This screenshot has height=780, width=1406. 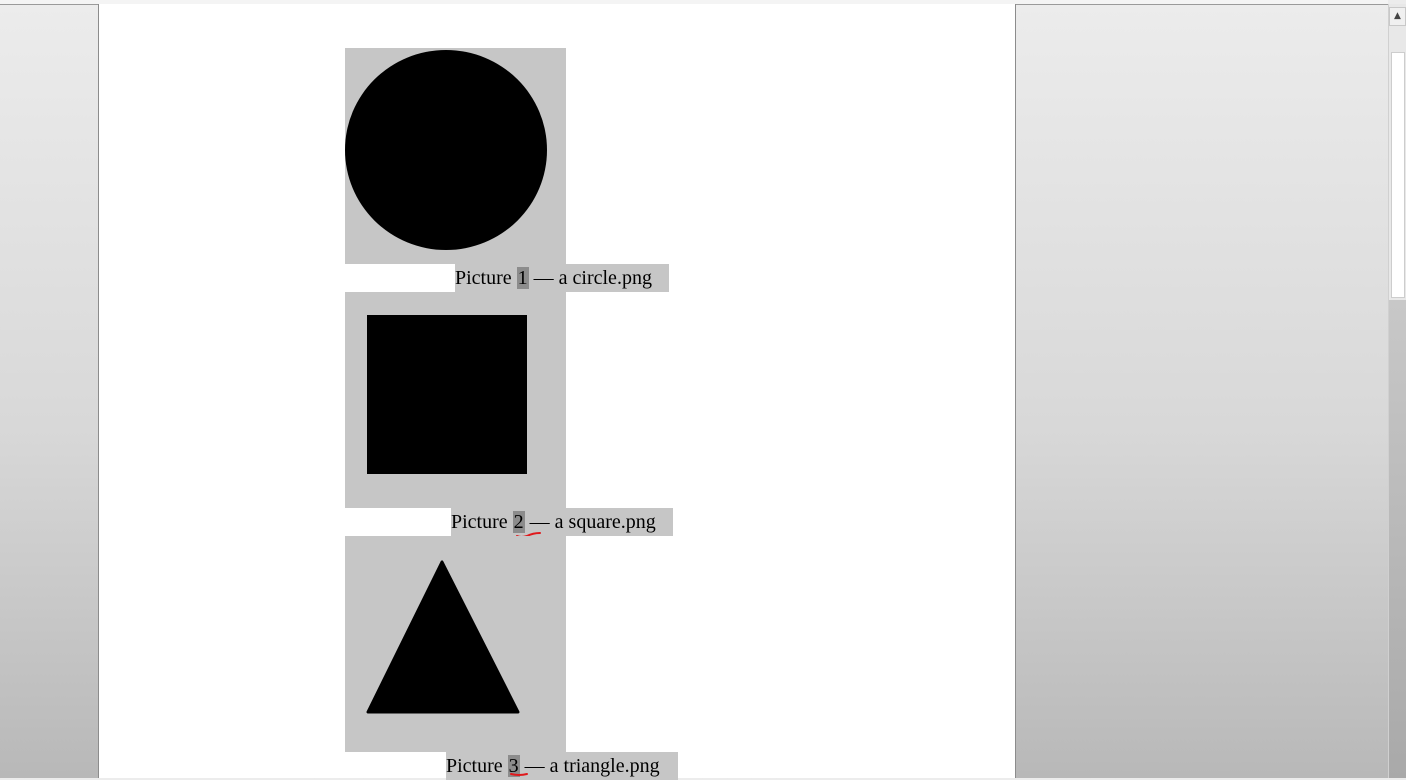 I want to click on caption-suffix: — a square.png, so click(x=590, y=522).